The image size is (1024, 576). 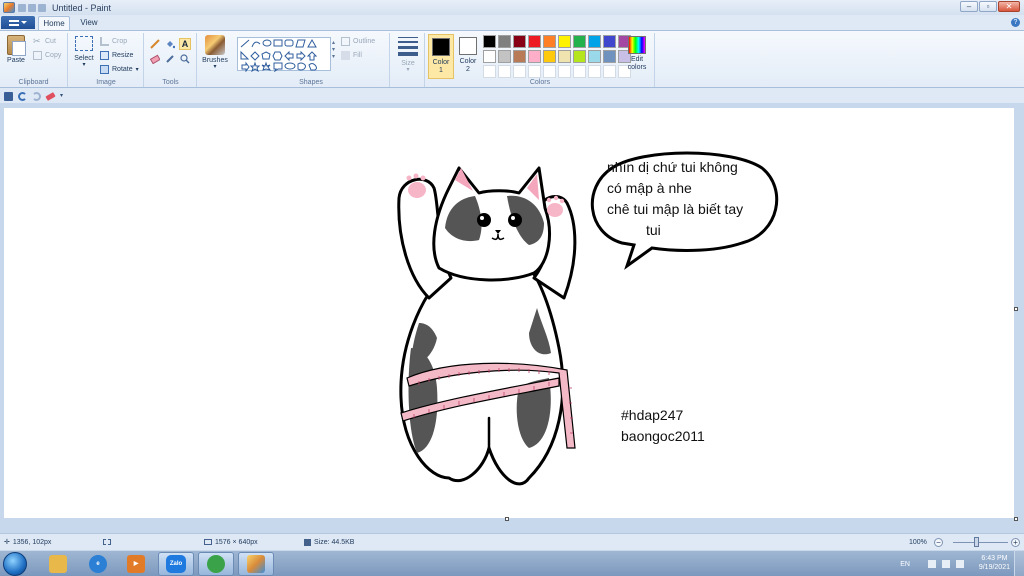 I want to click on bubble-line-3: chê tui mập là biết tay, so click(x=675, y=209).